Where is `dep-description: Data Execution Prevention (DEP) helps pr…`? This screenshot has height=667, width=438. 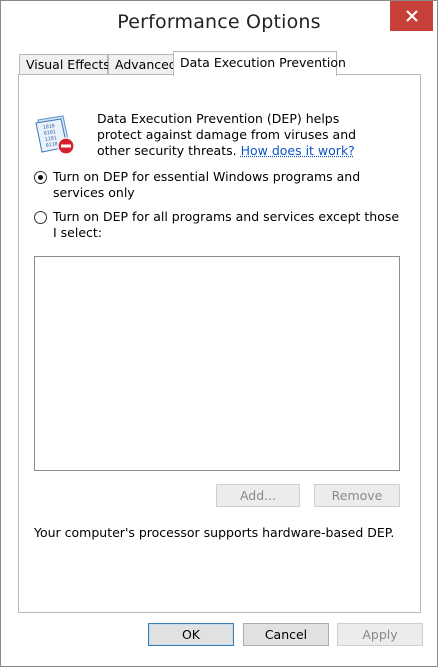
dep-description: Data Execution Prevention (DEP) helps pr… is located at coordinates (242, 135).